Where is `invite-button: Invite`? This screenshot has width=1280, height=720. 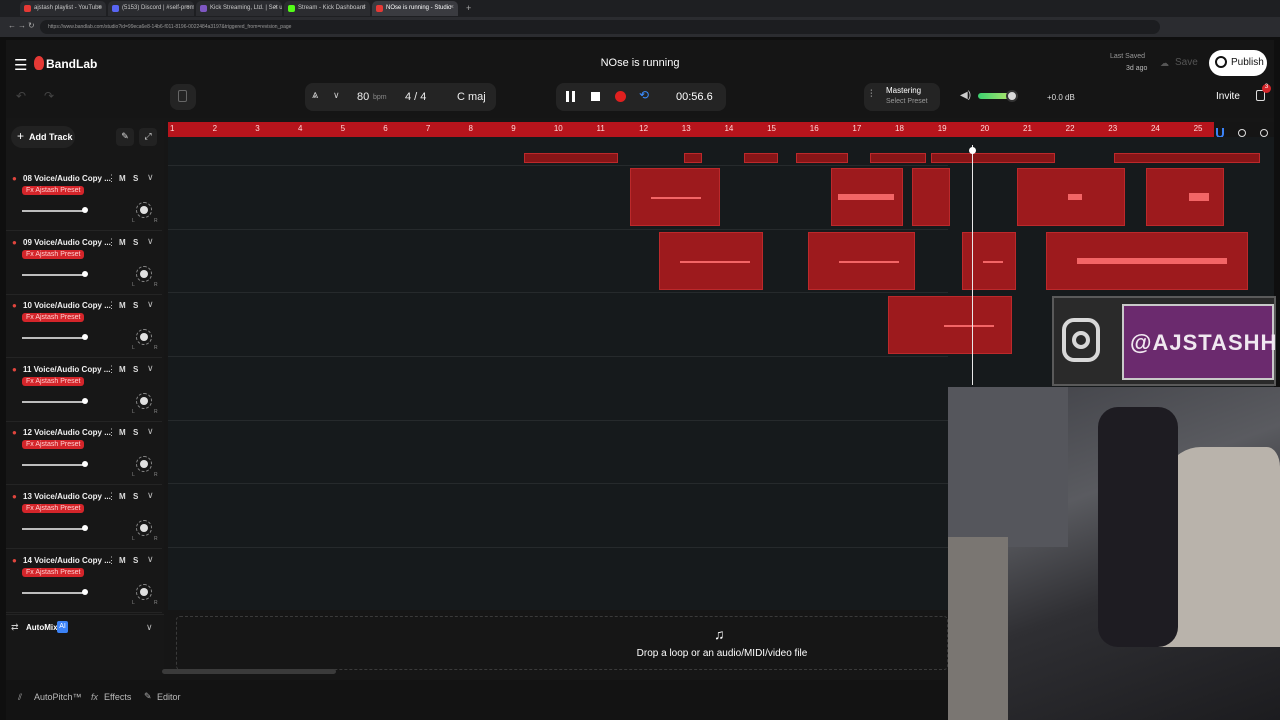 invite-button: Invite is located at coordinates (1228, 96).